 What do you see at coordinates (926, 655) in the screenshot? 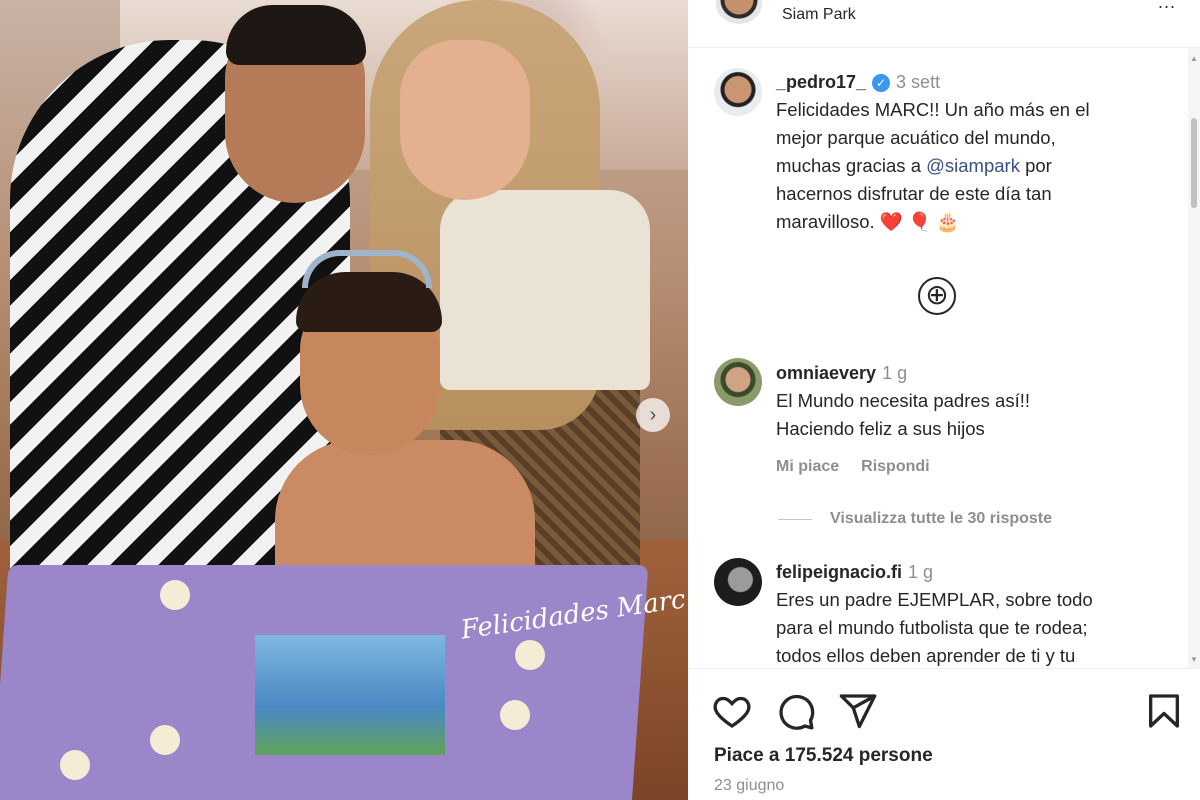
I see `comment-line: todos ellos deben aprender de ti y tu` at bounding box center [926, 655].